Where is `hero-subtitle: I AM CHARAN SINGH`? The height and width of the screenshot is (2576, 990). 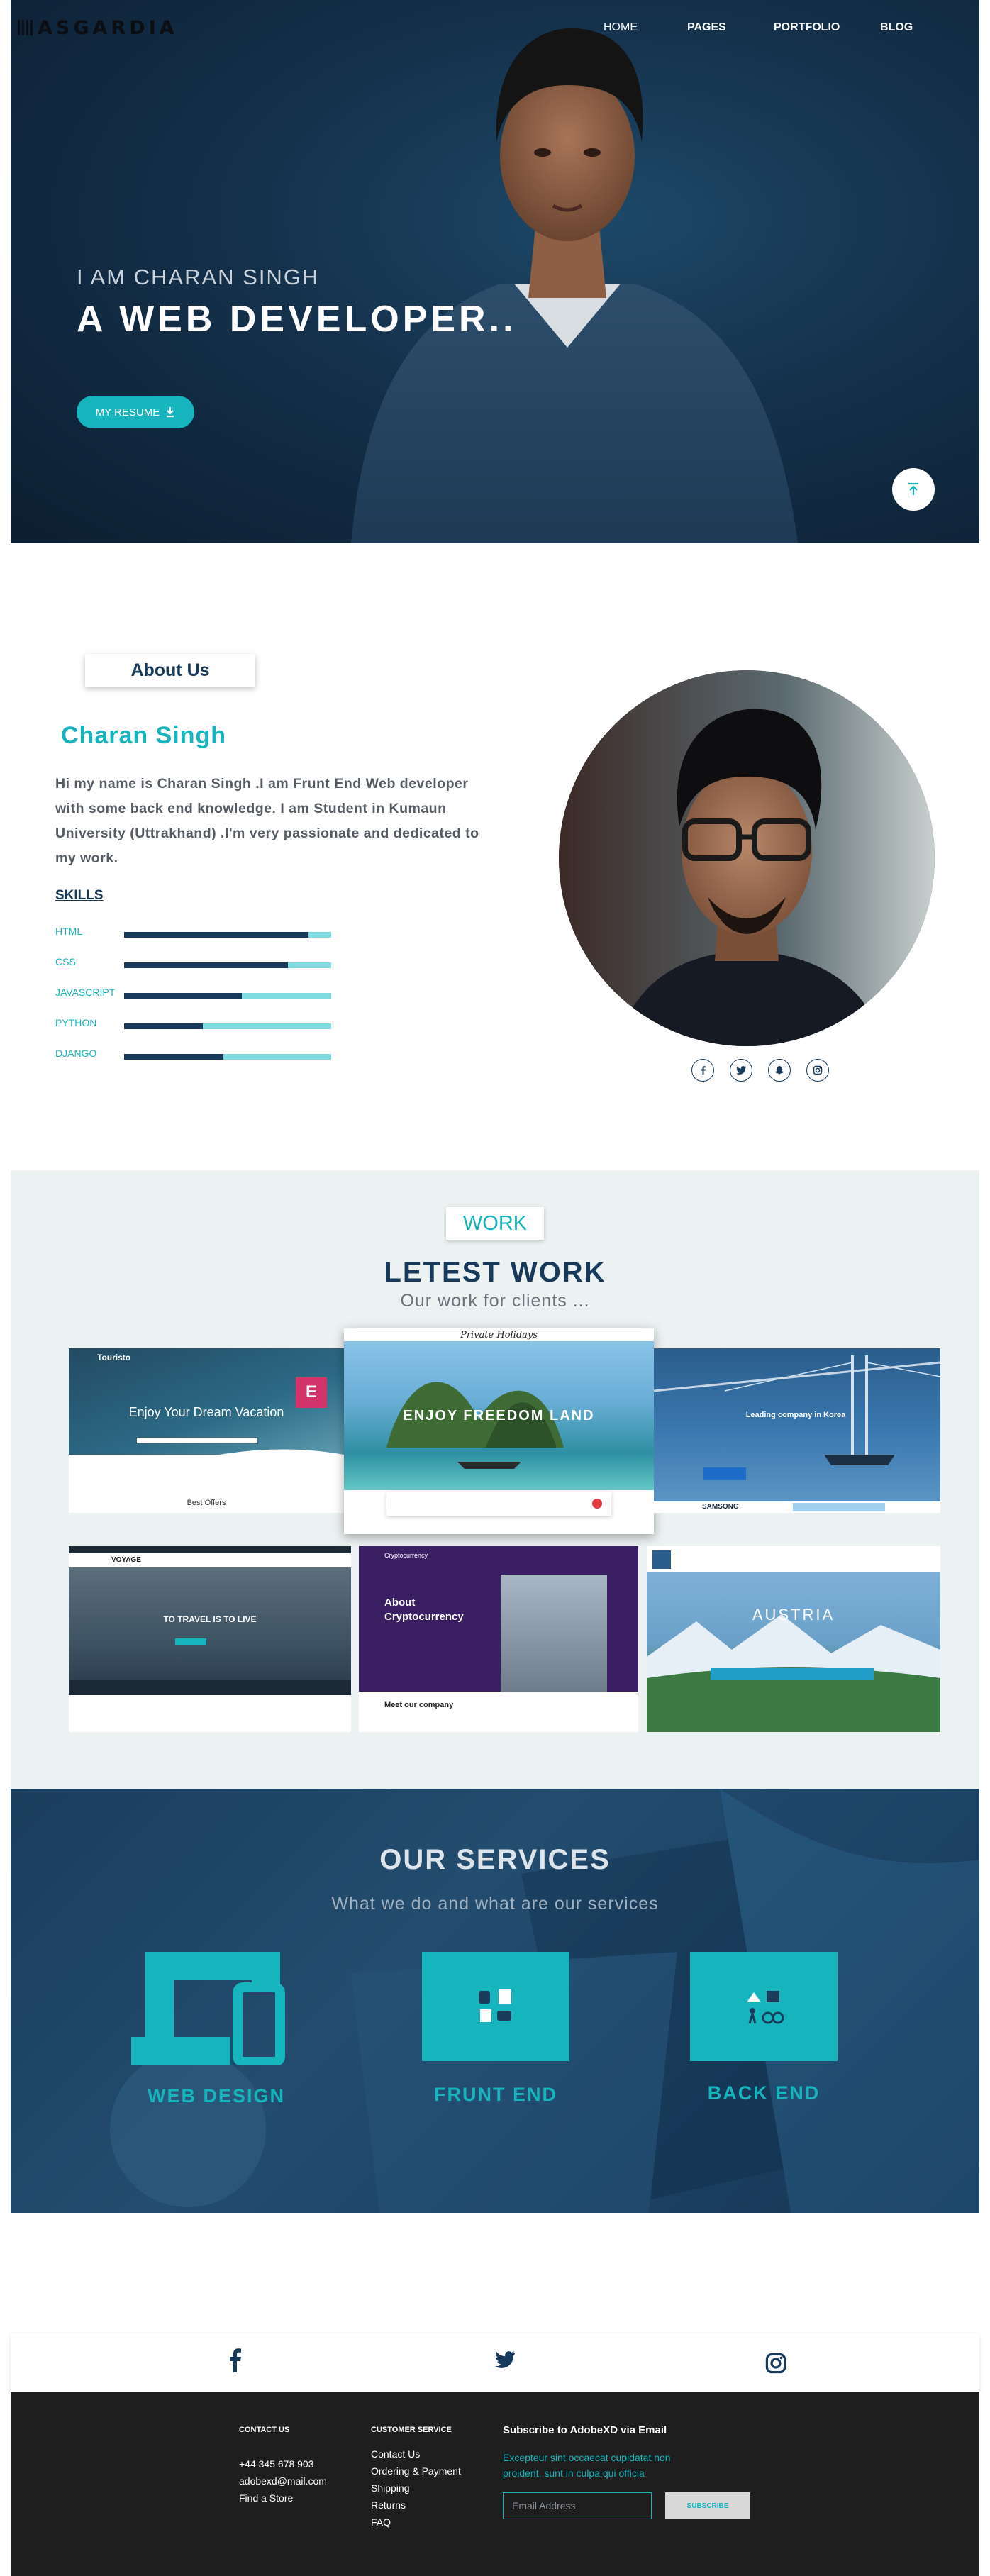 hero-subtitle: I AM CHARAN SINGH is located at coordinates (198, 277).